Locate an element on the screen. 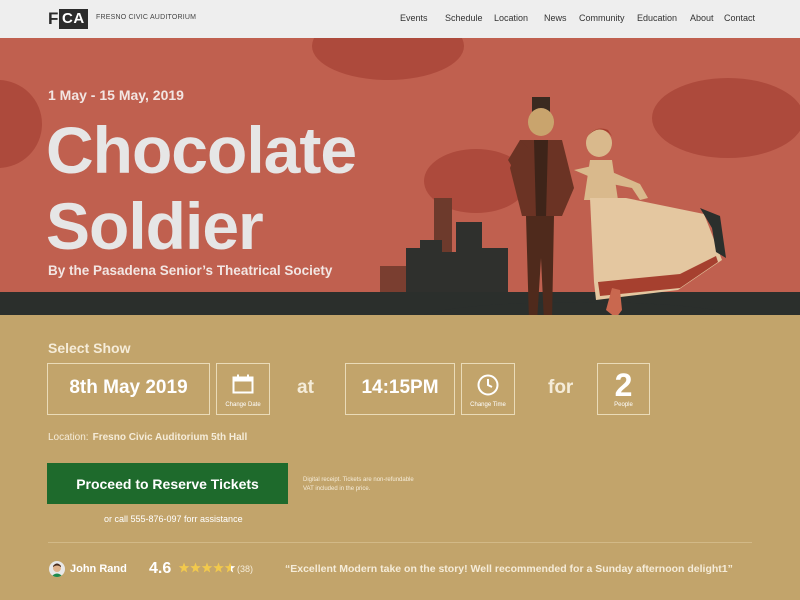 The image size is (800, 600). nav-news: News is located at coordinates (555, 18).